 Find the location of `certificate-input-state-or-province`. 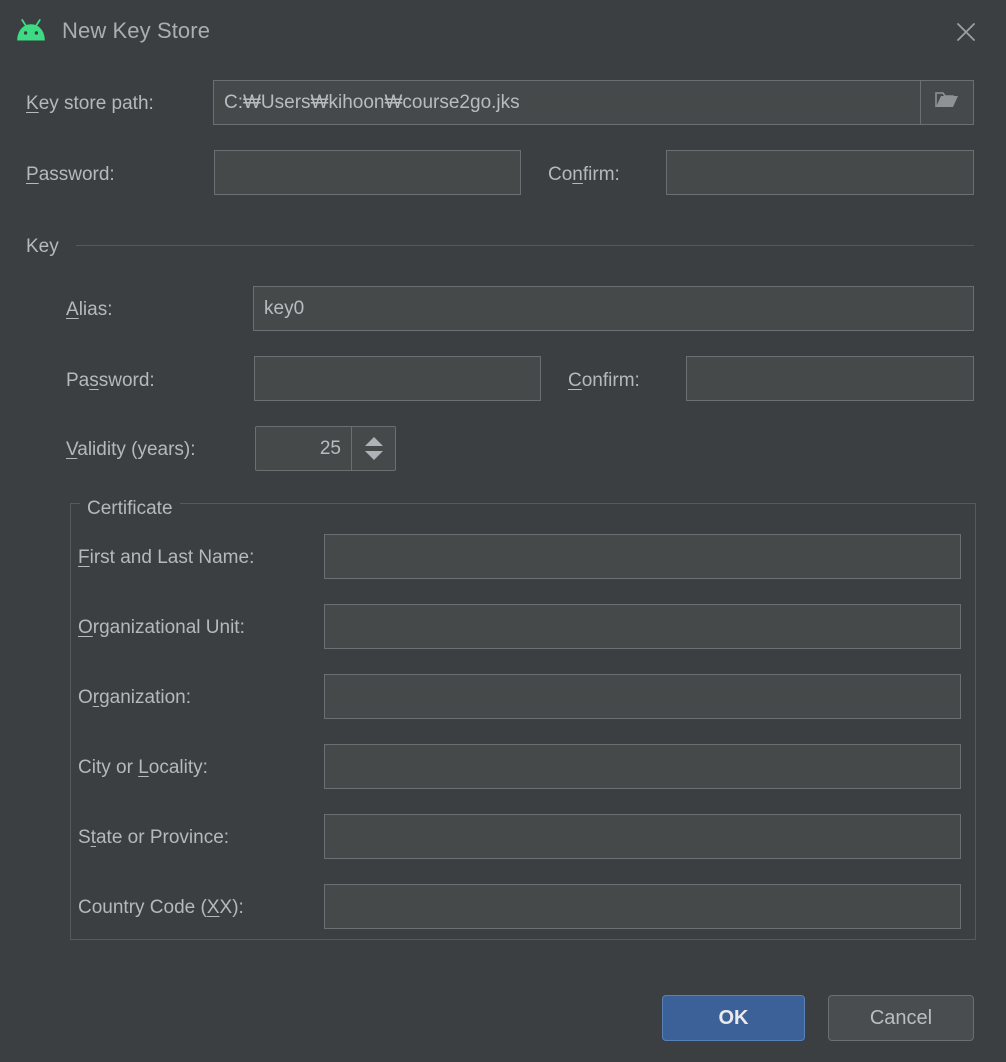

certificate-input-state-or-province is located at coordinates (642, 836).